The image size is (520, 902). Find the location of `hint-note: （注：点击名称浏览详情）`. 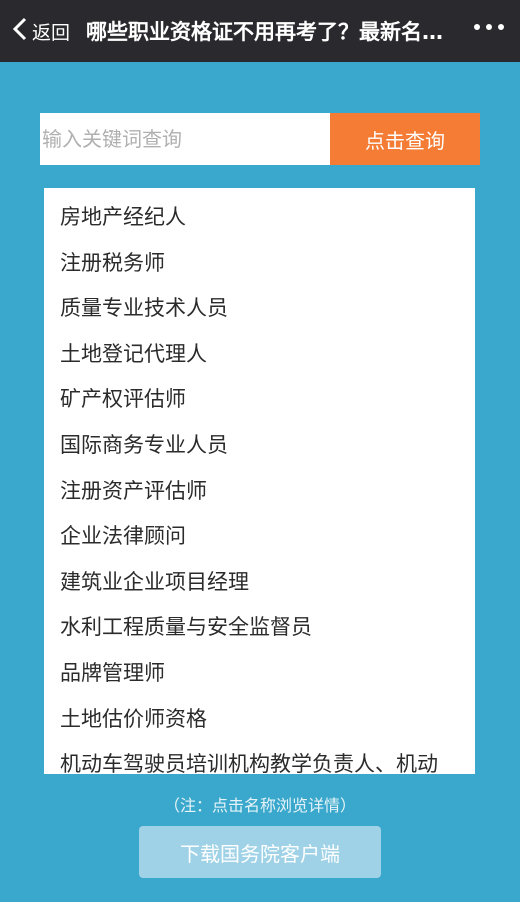

hint-note: （注：点击名称浏览详情） is located at coordinates (259, 805).